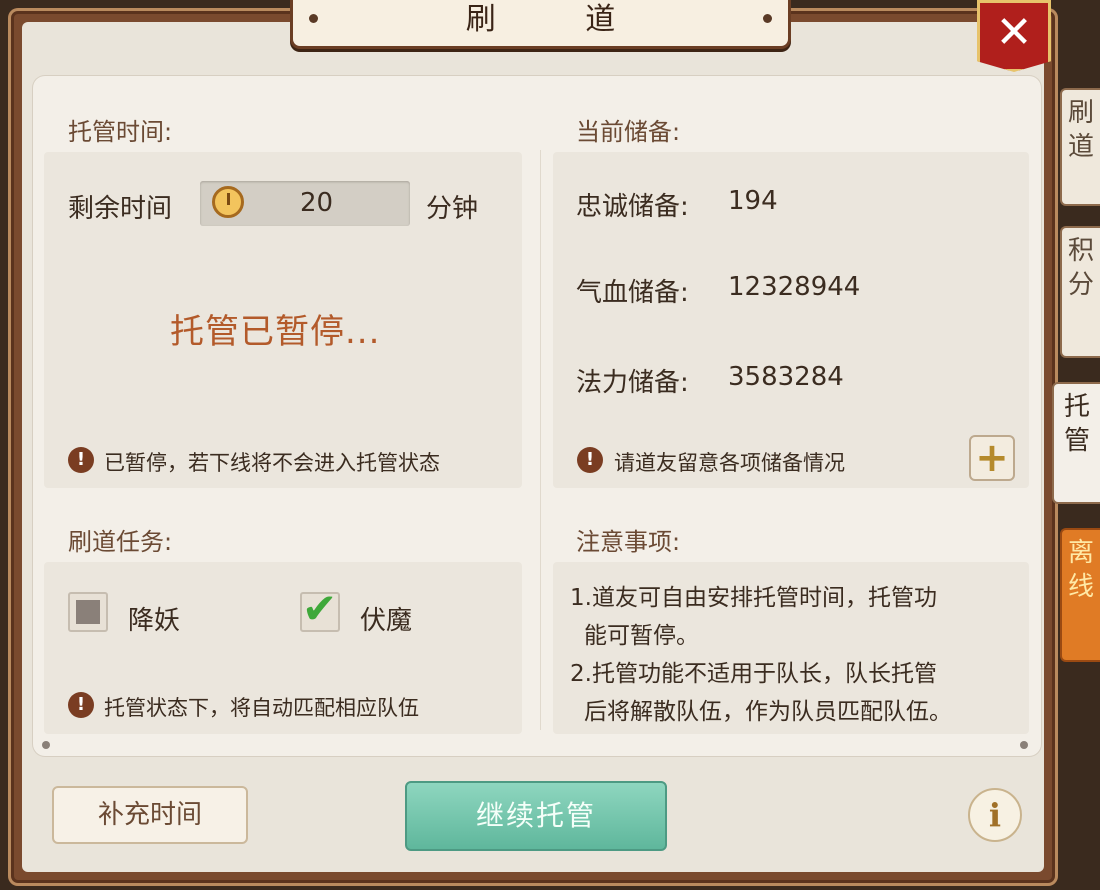 The width and height of the screenshot is (1100, 890). I want to click on side-tab-label: 托管, so click(1076, 424).